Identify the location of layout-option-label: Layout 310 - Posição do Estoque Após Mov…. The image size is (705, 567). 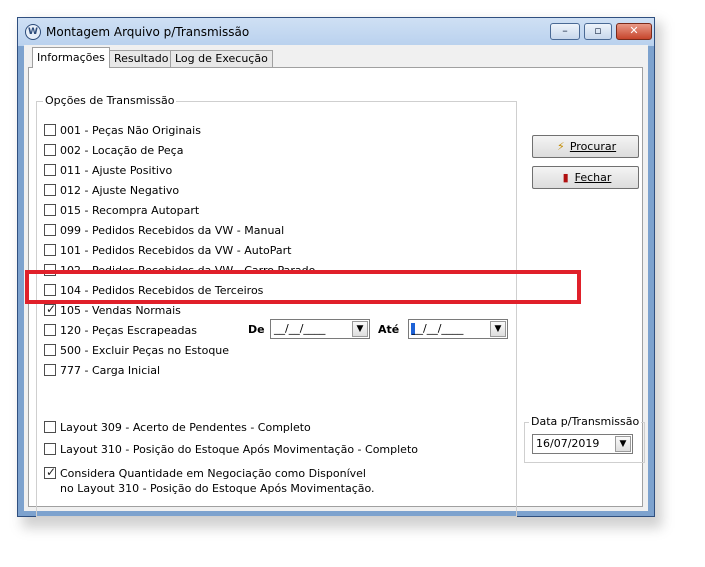
(239, 449).